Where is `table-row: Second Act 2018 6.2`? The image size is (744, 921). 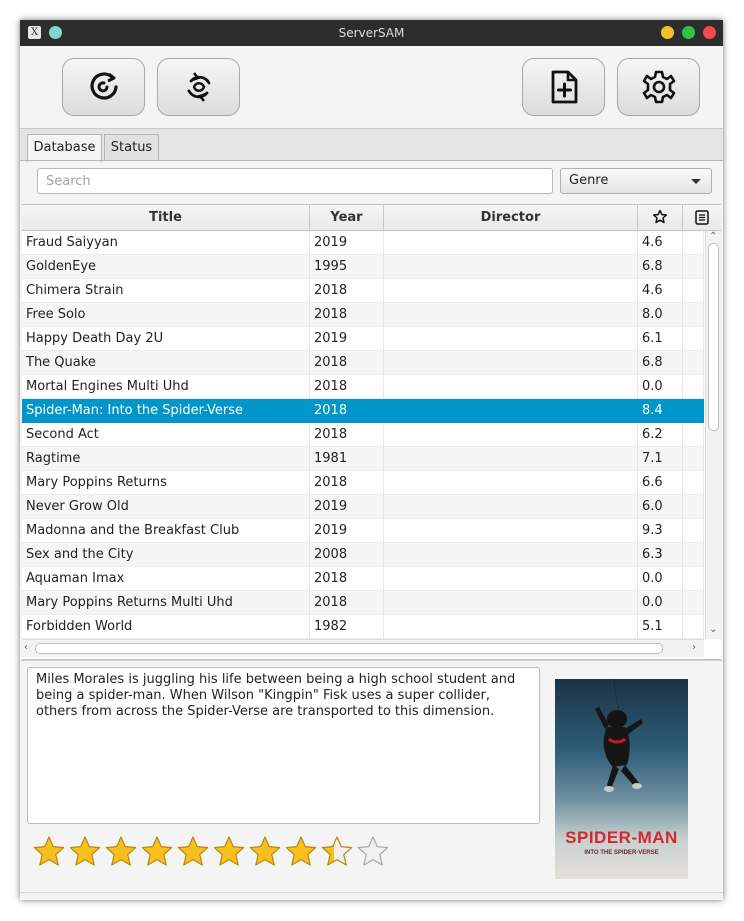
table-row: Second Act 2018 6.2 is located at coordinates (363, 435).